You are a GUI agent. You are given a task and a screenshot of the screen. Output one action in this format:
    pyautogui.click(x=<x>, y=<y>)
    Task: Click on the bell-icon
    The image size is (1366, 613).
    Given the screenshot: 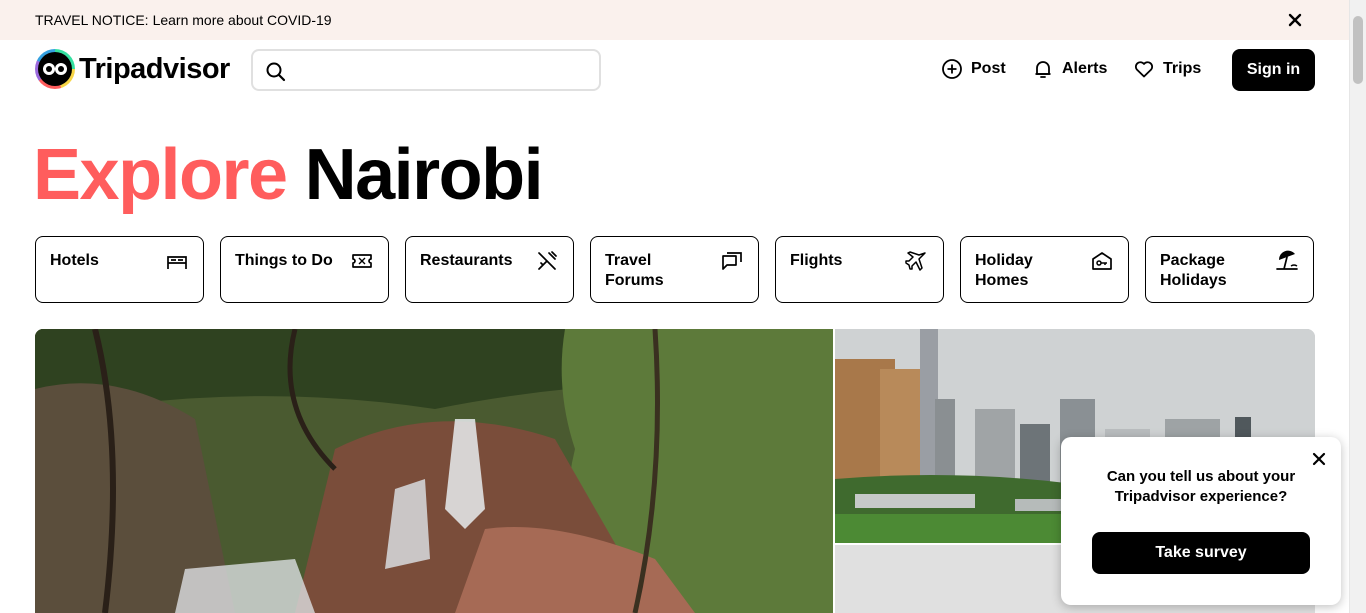 What is the action you would take?
    pyautogui.click(x=1043, y=69)
    